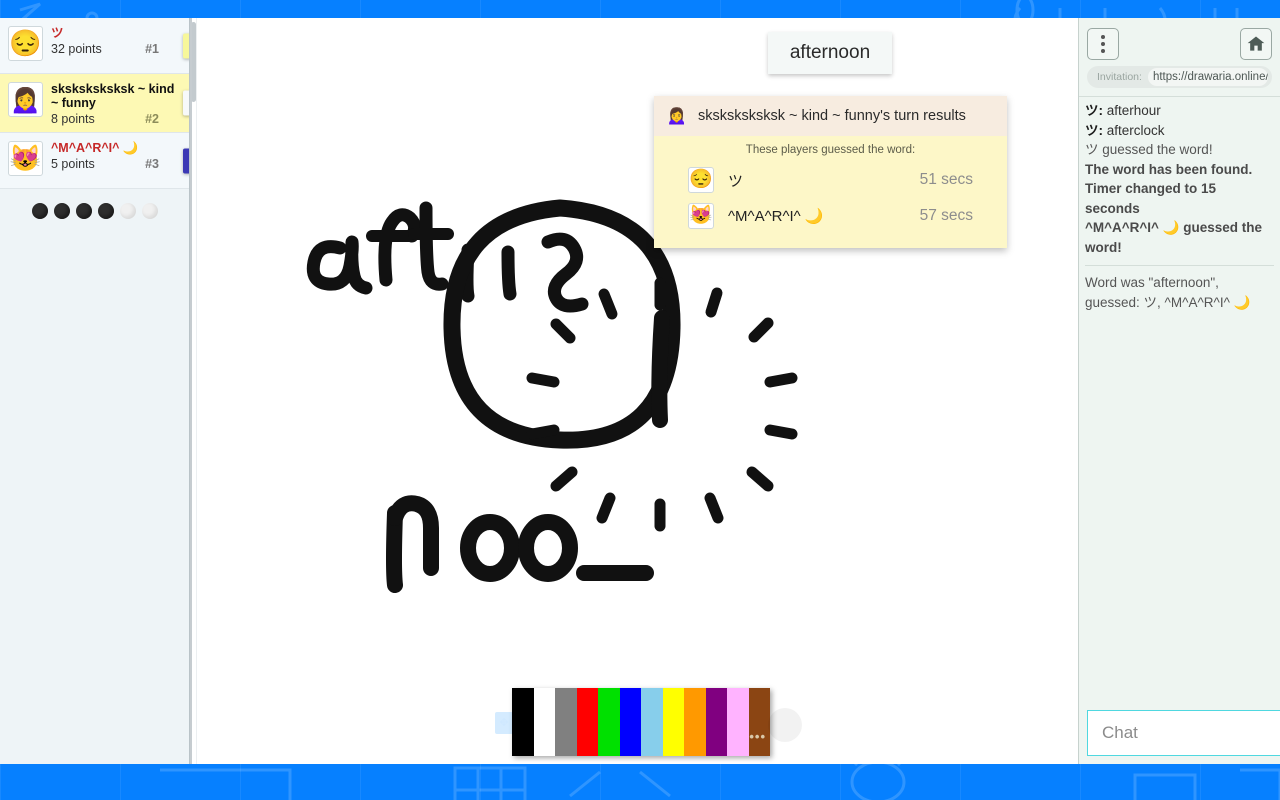 This screenshot has width=1280, height=800. Describe the element at coordinates (94, 204) in the screenshot. I see `round-progress-dots` at that location.